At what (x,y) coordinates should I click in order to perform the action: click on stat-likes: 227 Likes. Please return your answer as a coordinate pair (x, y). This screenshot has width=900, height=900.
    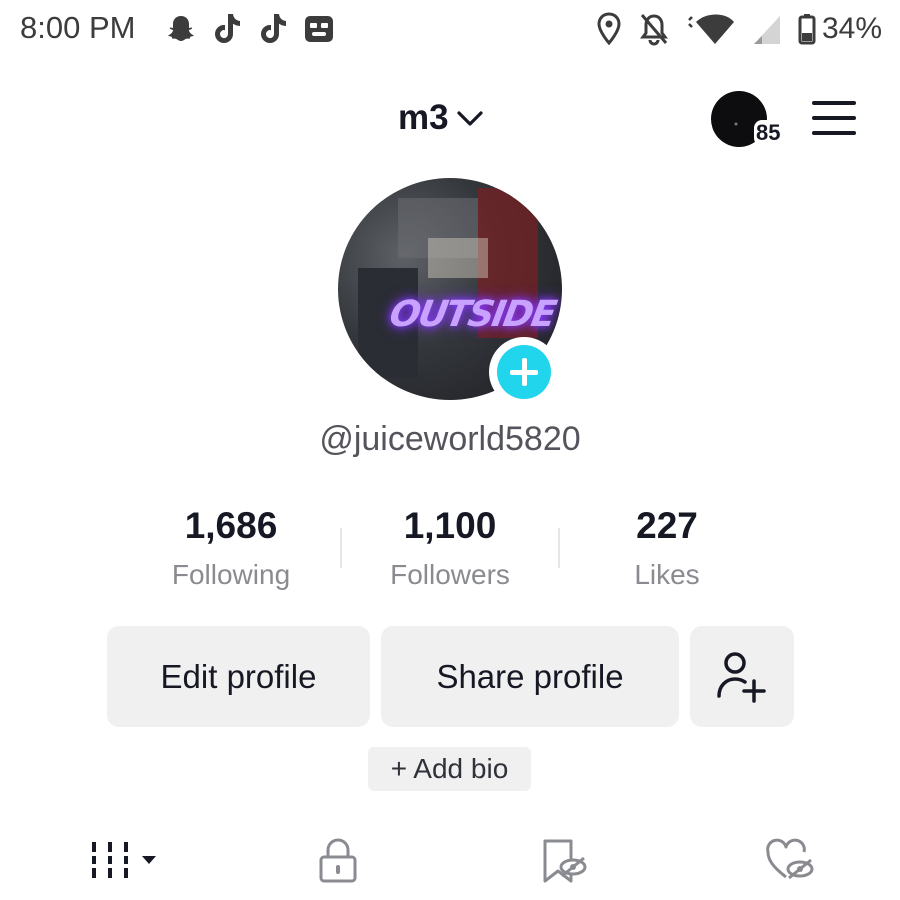
    Looking at the image, I should click on (667, 548).